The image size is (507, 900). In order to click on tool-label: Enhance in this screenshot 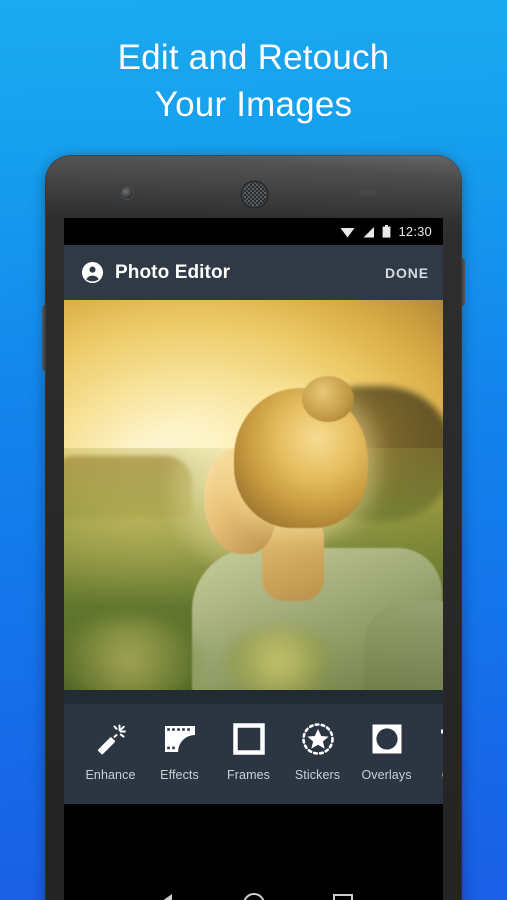, I will do `click(110, 775)`.